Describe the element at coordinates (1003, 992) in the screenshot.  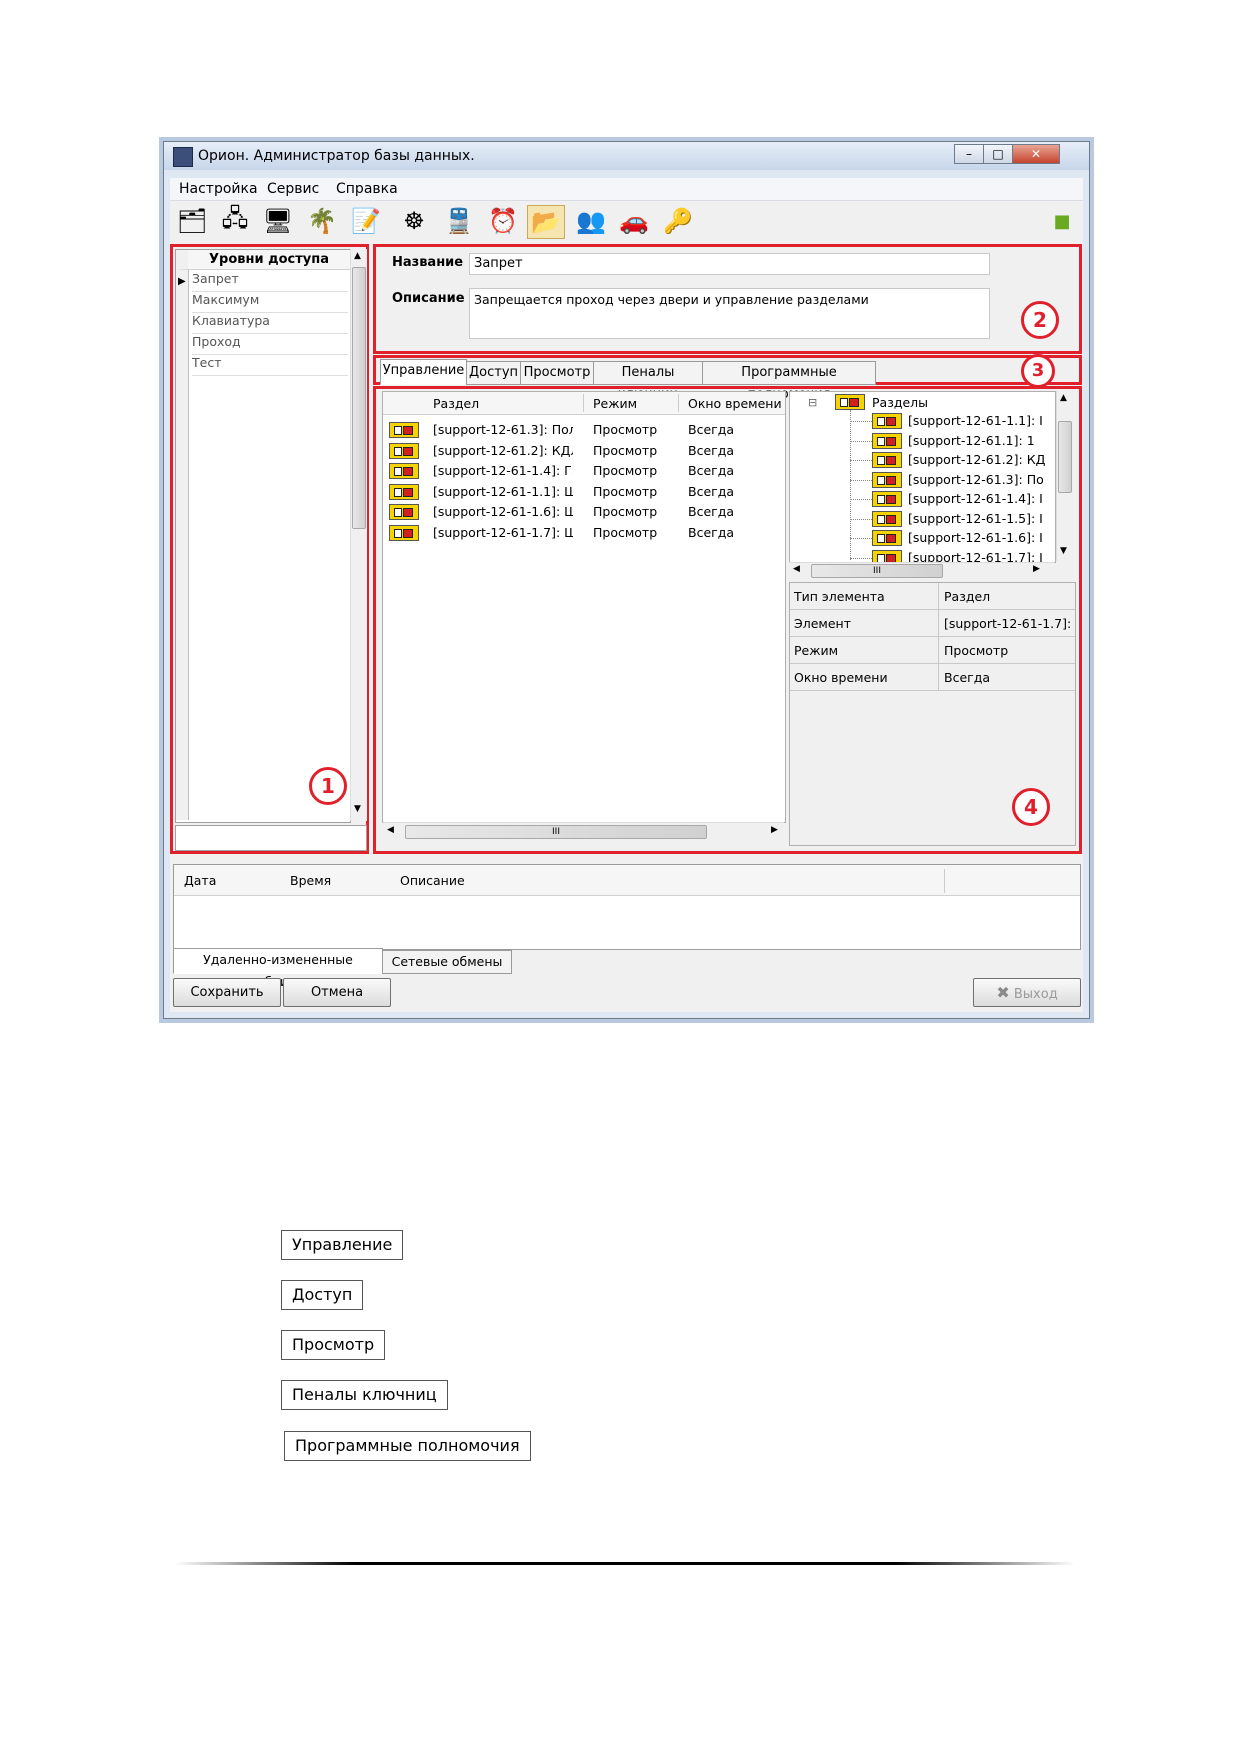
I see `exit-x-icon: ✖` at that location.